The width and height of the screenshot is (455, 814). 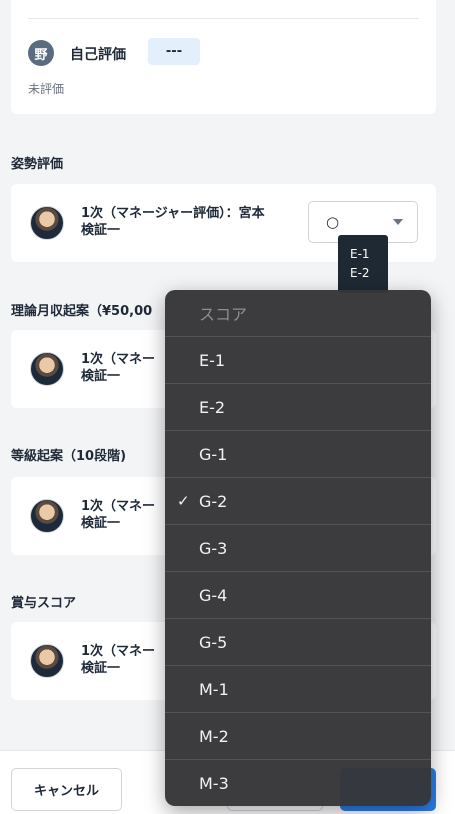 I want to click on chevron-down-icon, so click(x=398, y=222).